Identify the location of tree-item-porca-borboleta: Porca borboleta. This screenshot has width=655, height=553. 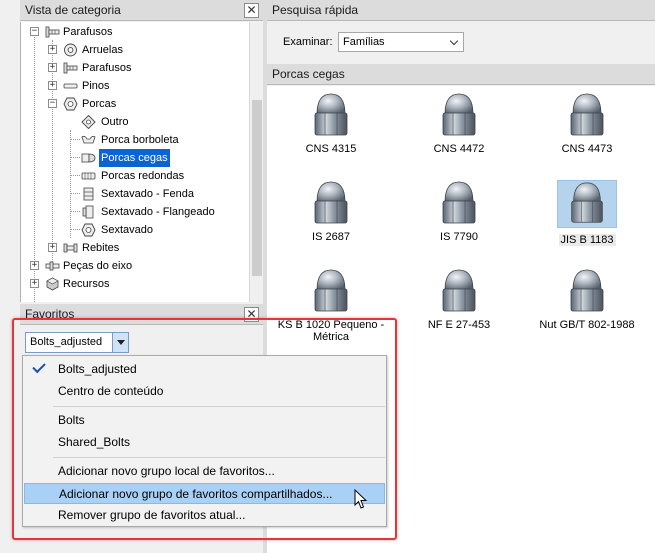
(141, 140).